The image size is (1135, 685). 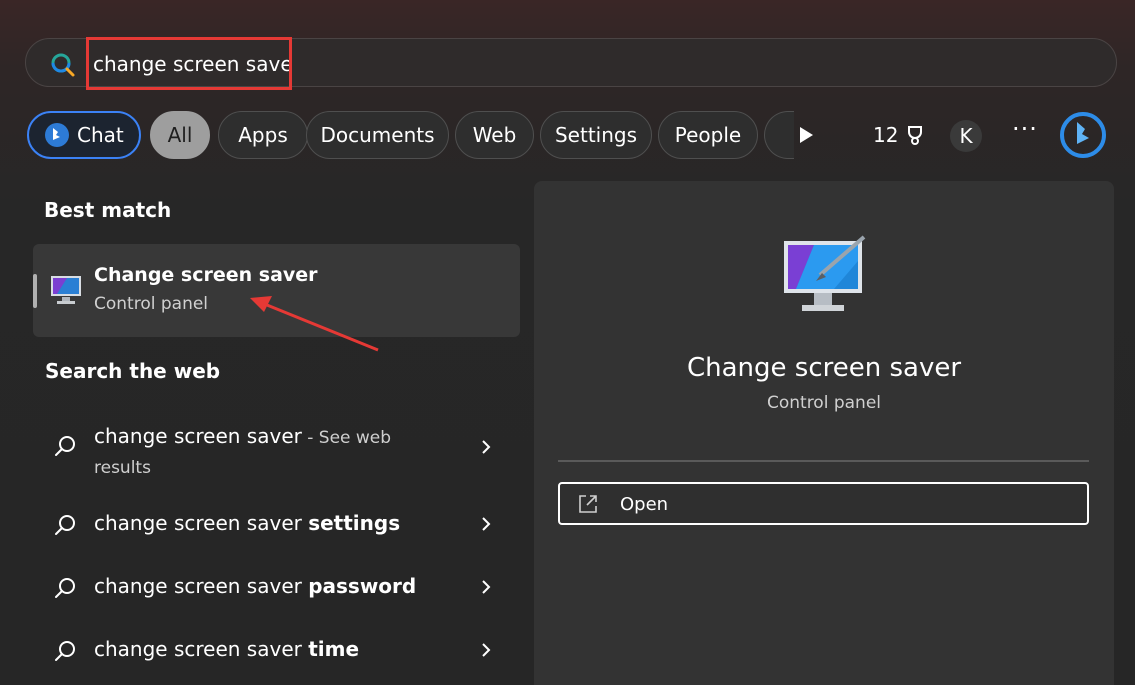 I want to click on open-button: Open, so click(x=823, y=503).